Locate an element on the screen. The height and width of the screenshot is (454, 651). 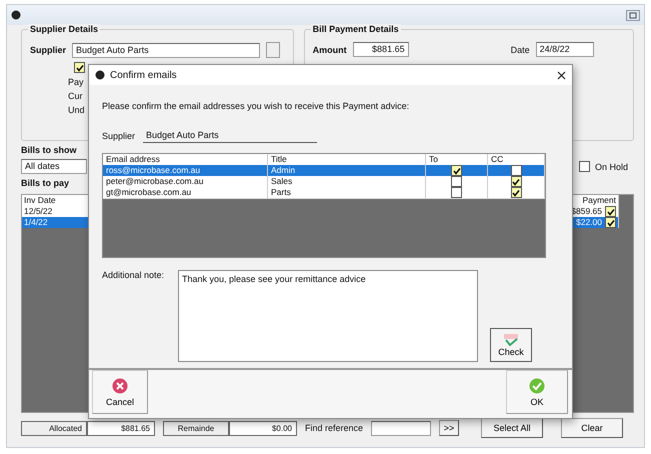
field-label: Pay is located at coordinates (76, 82).